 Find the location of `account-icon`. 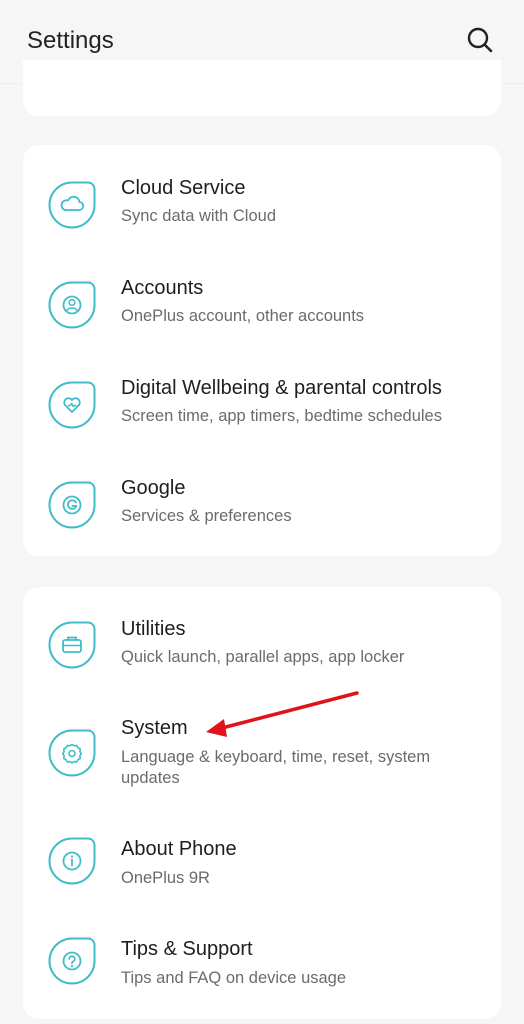

account-icon is located at coordinates (72, 305).